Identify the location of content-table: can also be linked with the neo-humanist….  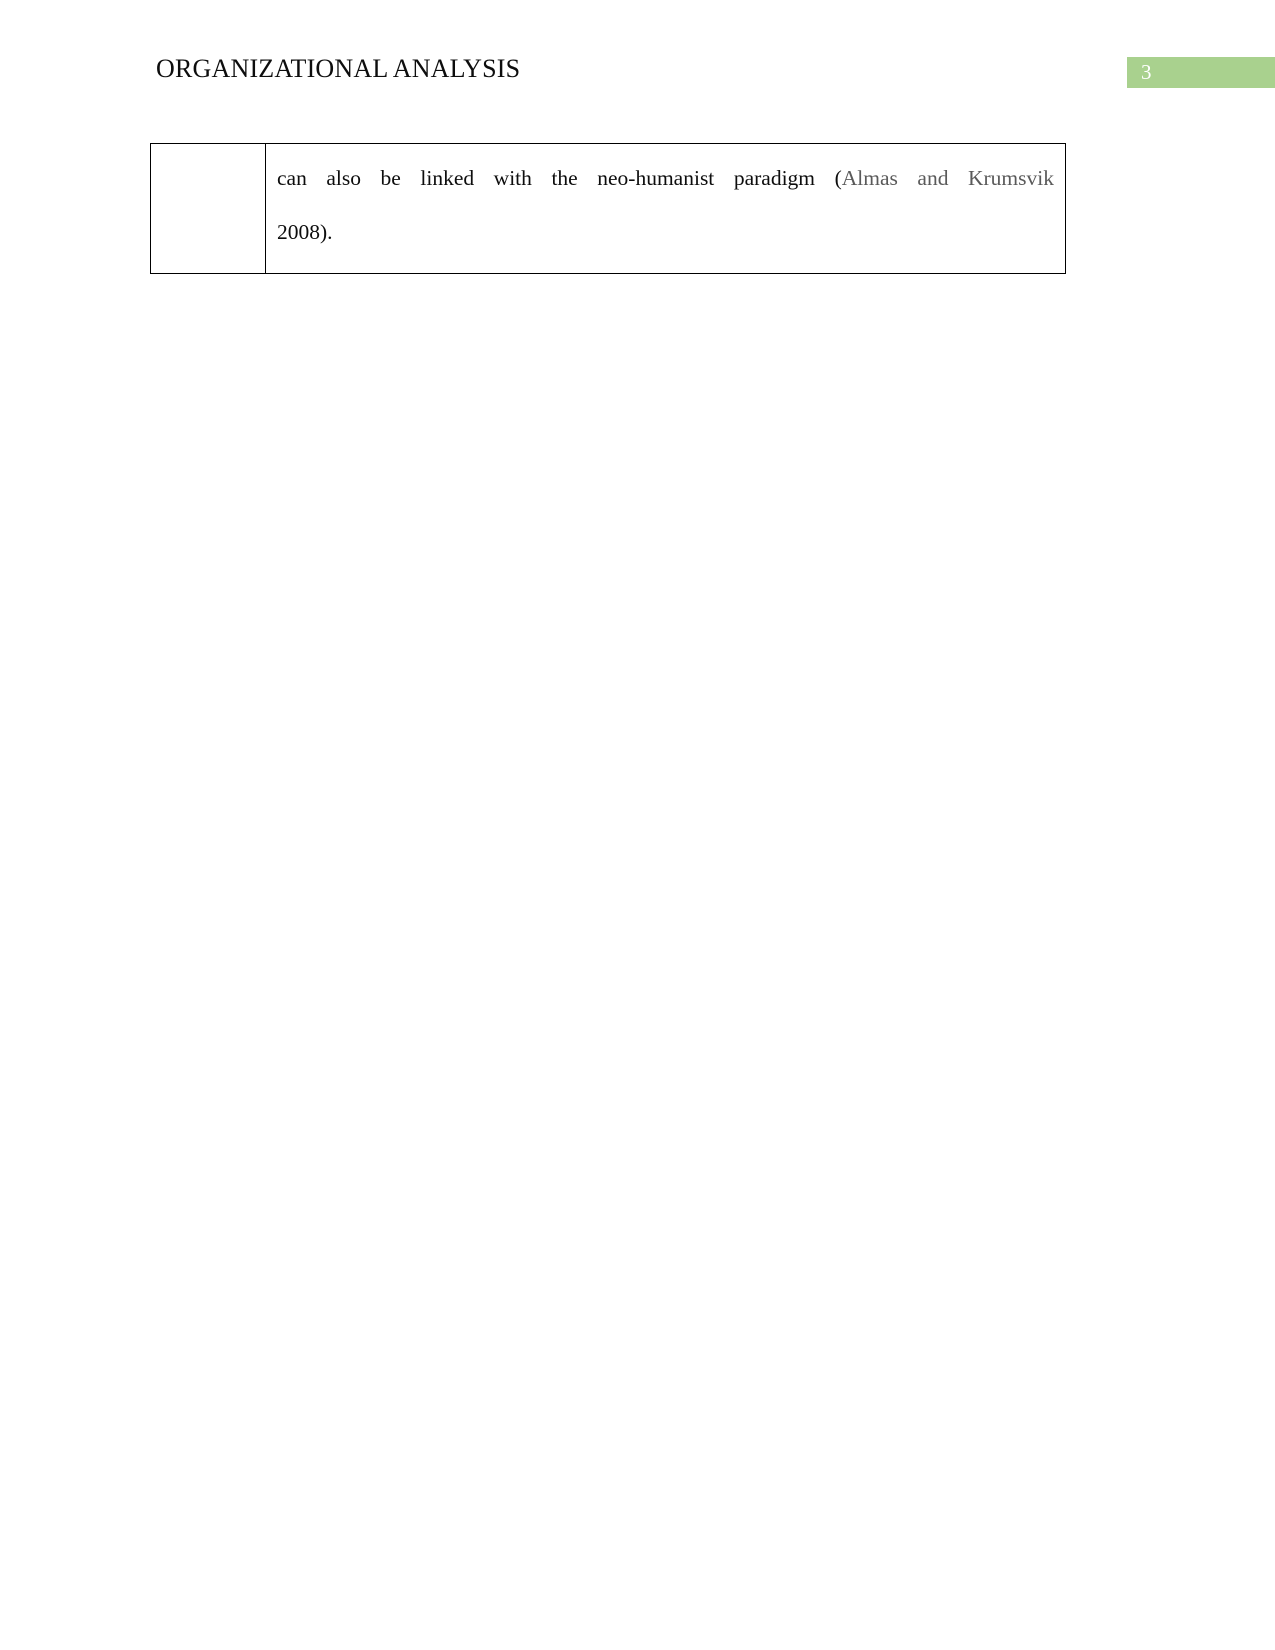
(608, 208).